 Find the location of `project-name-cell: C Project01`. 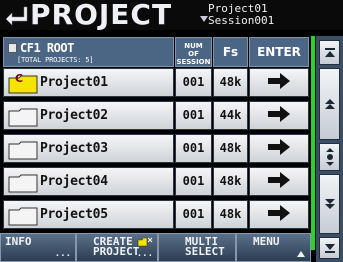

project-name-cell: C Project01 is located at coordinates (88, 82).